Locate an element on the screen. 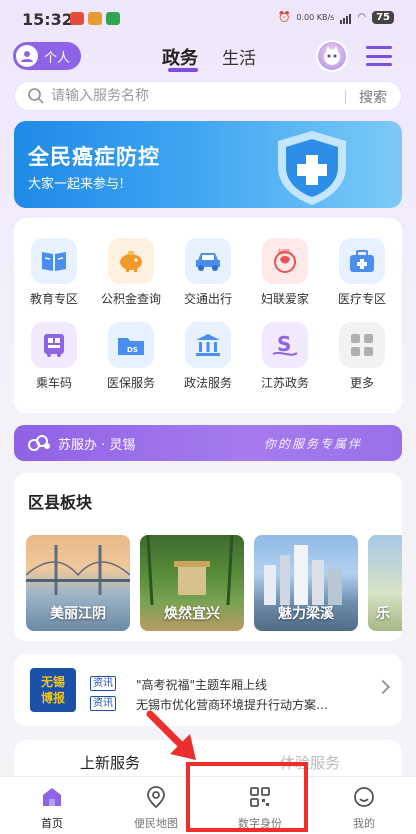 Image resolution: width=416 pixels, height=834 pixels. service-legal: 政法服务 is located at coordinates (208, 356).